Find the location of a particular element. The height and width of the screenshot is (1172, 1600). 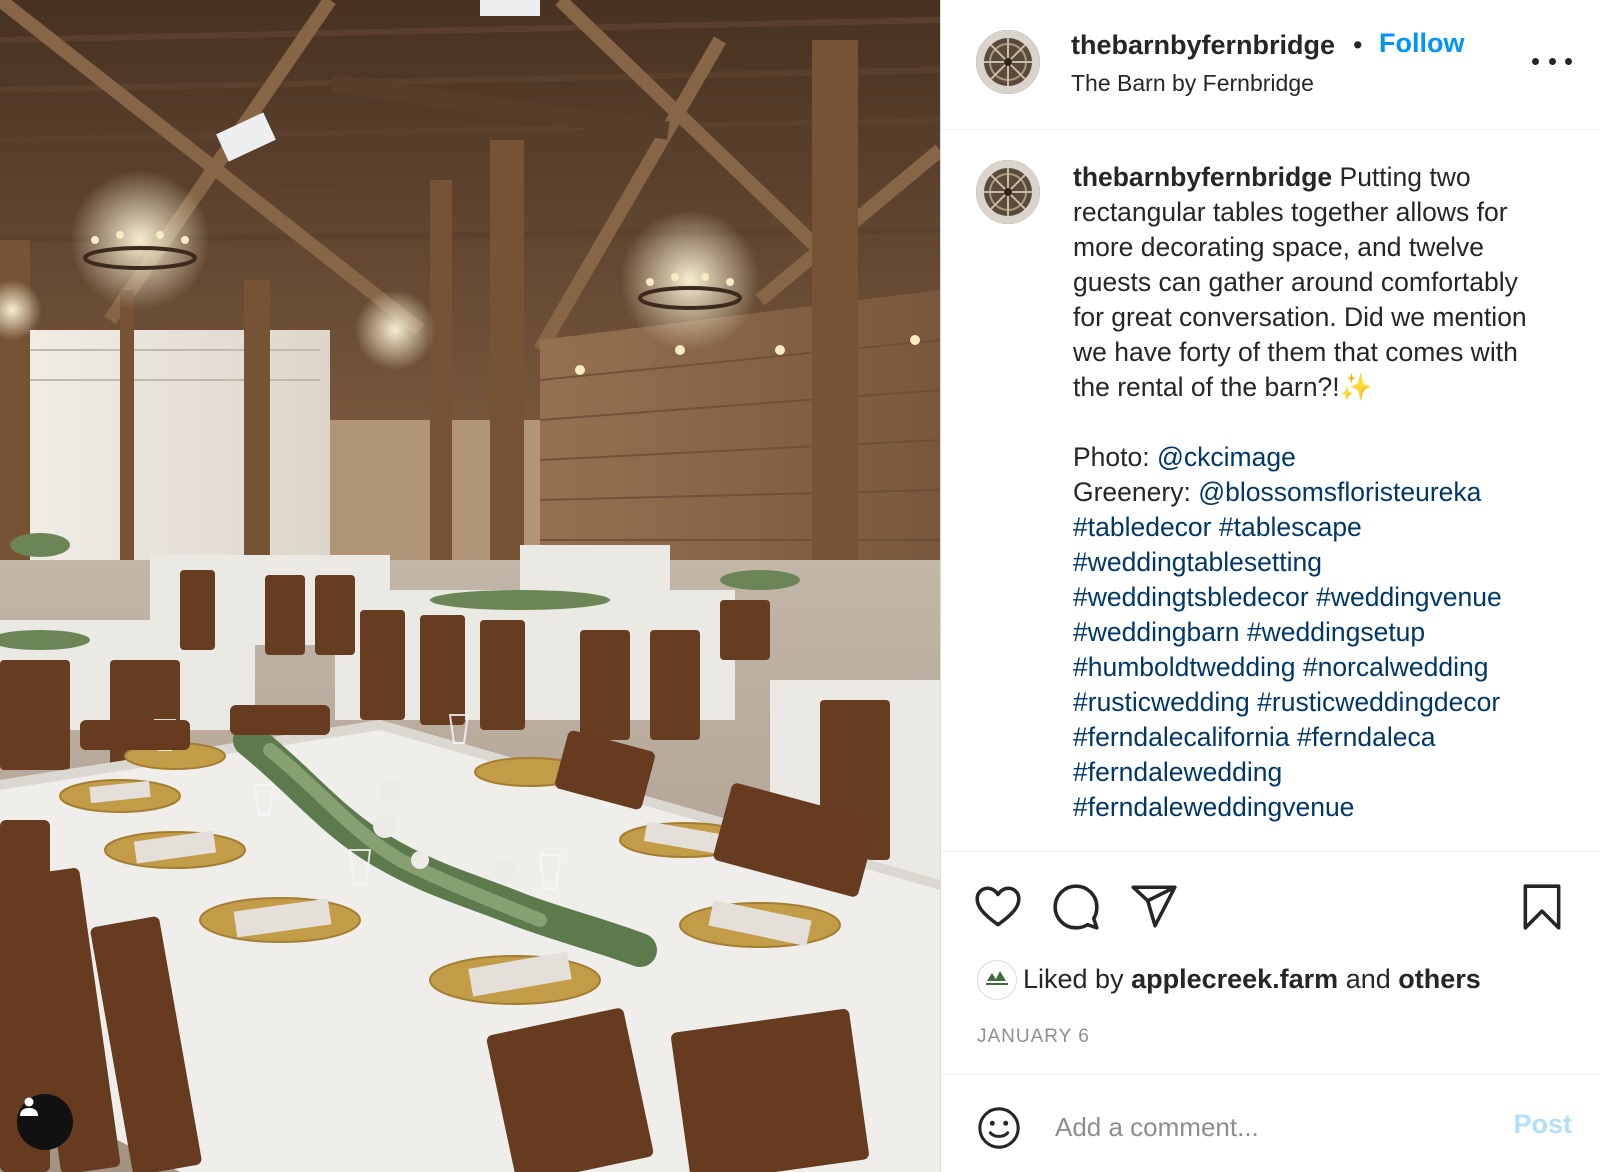

action-bar is located at coordinates (1270, 902).